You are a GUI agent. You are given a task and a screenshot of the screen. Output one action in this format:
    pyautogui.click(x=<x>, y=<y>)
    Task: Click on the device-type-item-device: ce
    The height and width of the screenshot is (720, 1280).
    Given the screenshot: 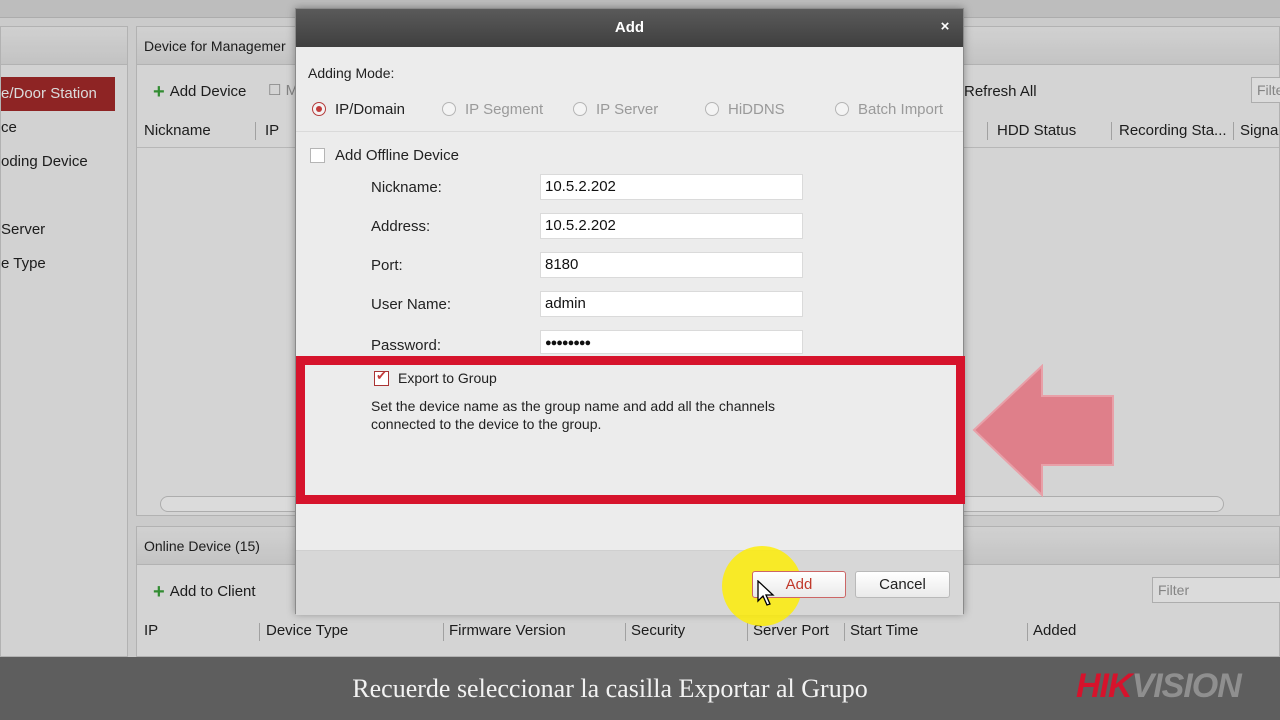 What is the action you would take?
    pyautogui.click(x=9, y=127)
    